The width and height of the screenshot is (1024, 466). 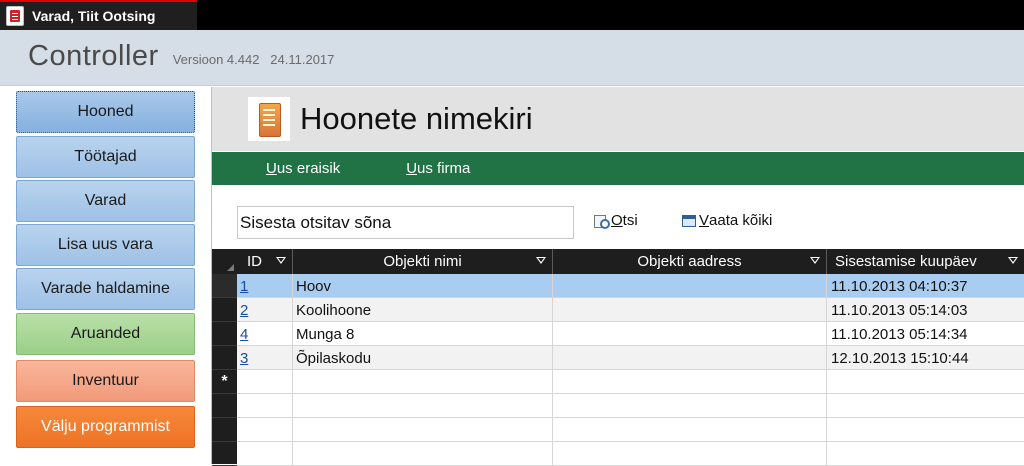 What do you see at coordinates (265, 358) in the screenshot?
I see `cell-id: 3` at bounding box center [265, 358].